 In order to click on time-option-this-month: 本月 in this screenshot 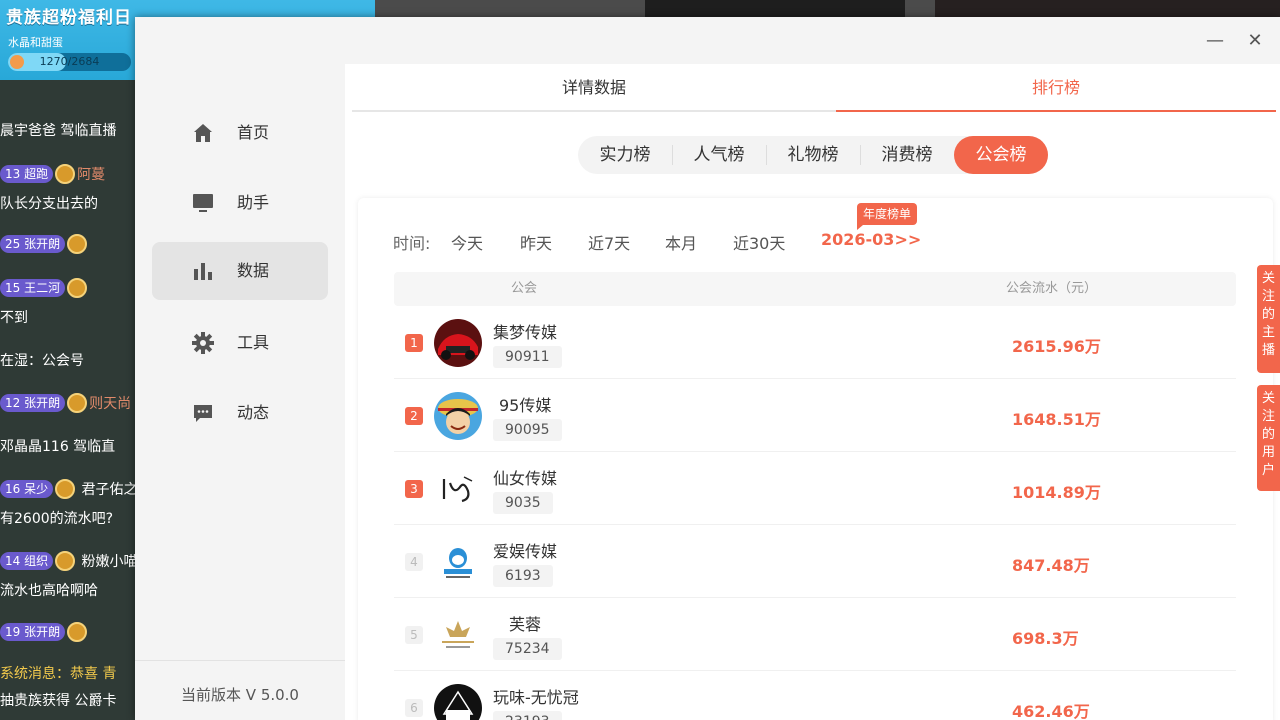, I will do `click(681, 242)`.